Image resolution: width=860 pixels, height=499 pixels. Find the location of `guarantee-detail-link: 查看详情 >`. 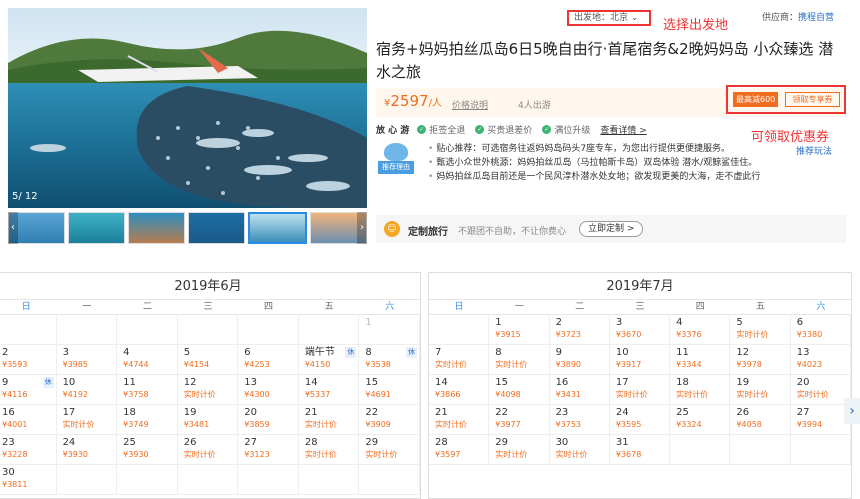

guarantee-detail-link: 查看详情 > is located at coordinates (623, 129).